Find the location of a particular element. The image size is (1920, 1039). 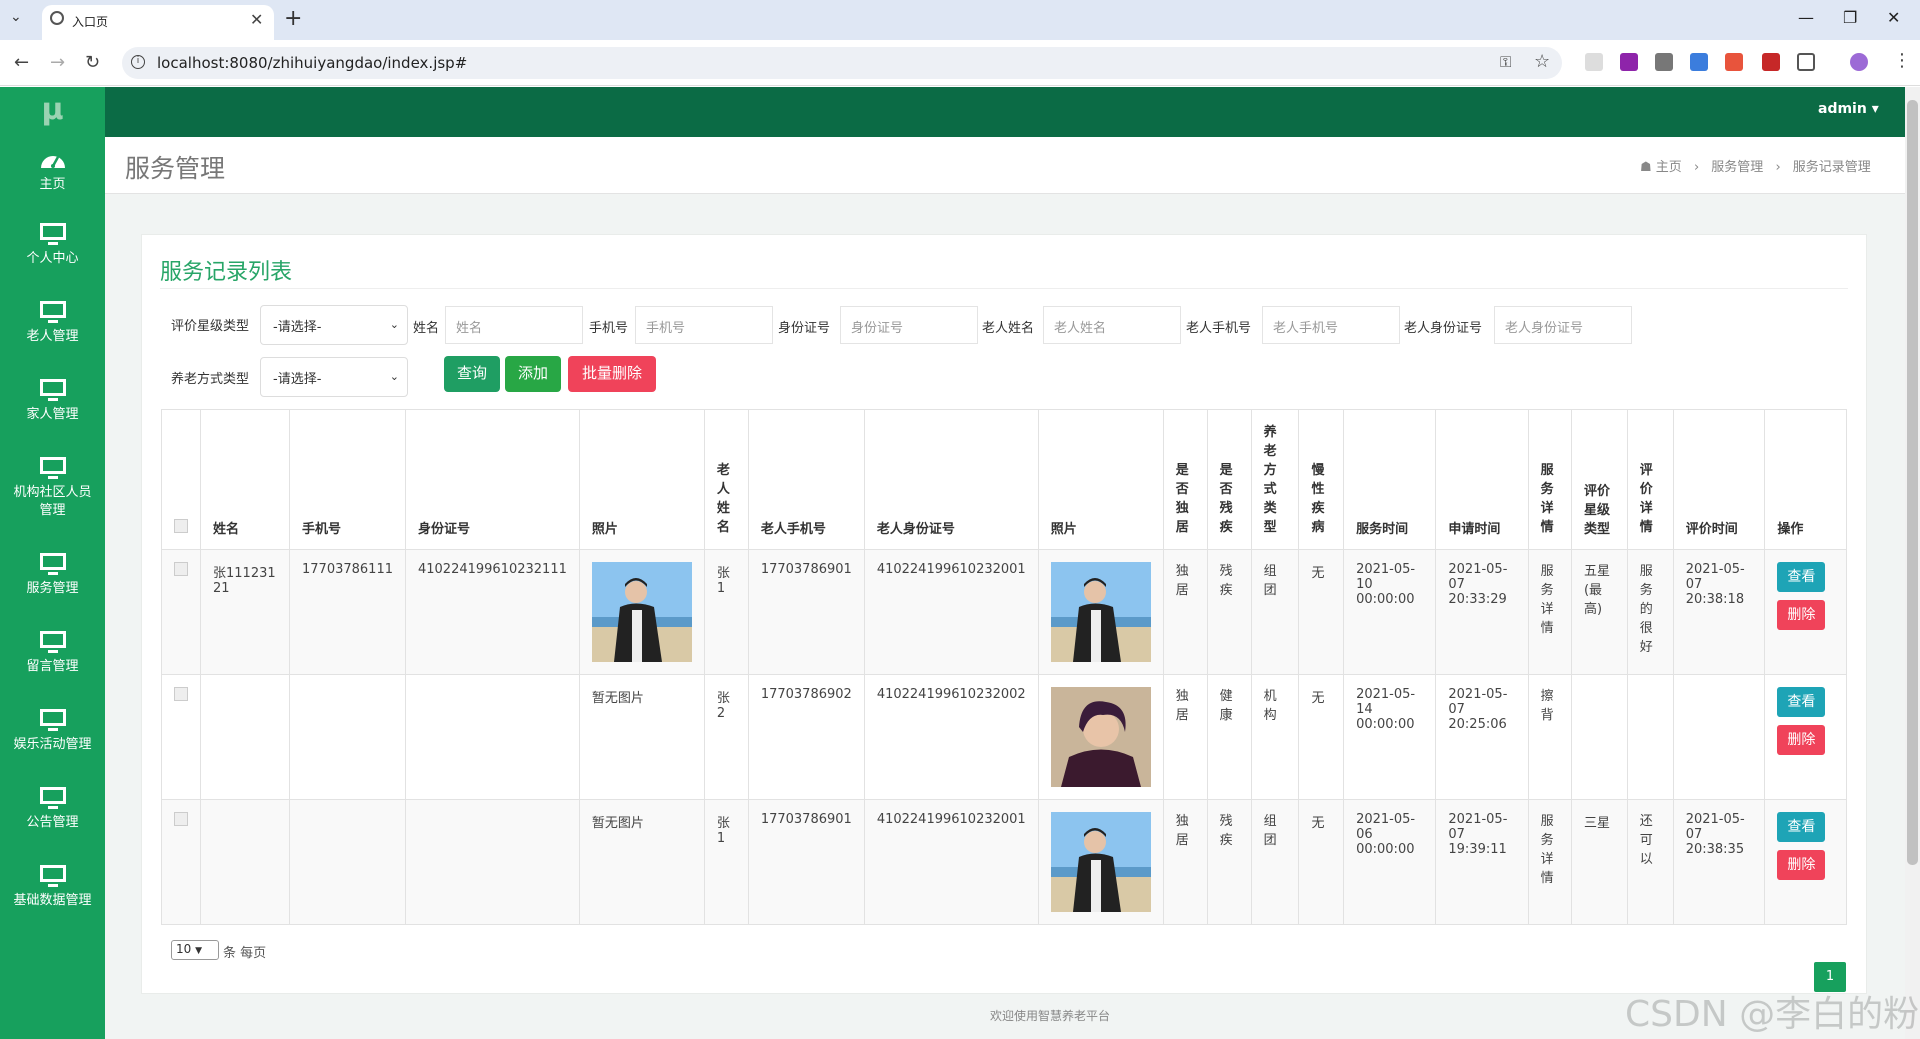

elder-phone-input: 老人手机号 is located at coordinates (1331, 325).